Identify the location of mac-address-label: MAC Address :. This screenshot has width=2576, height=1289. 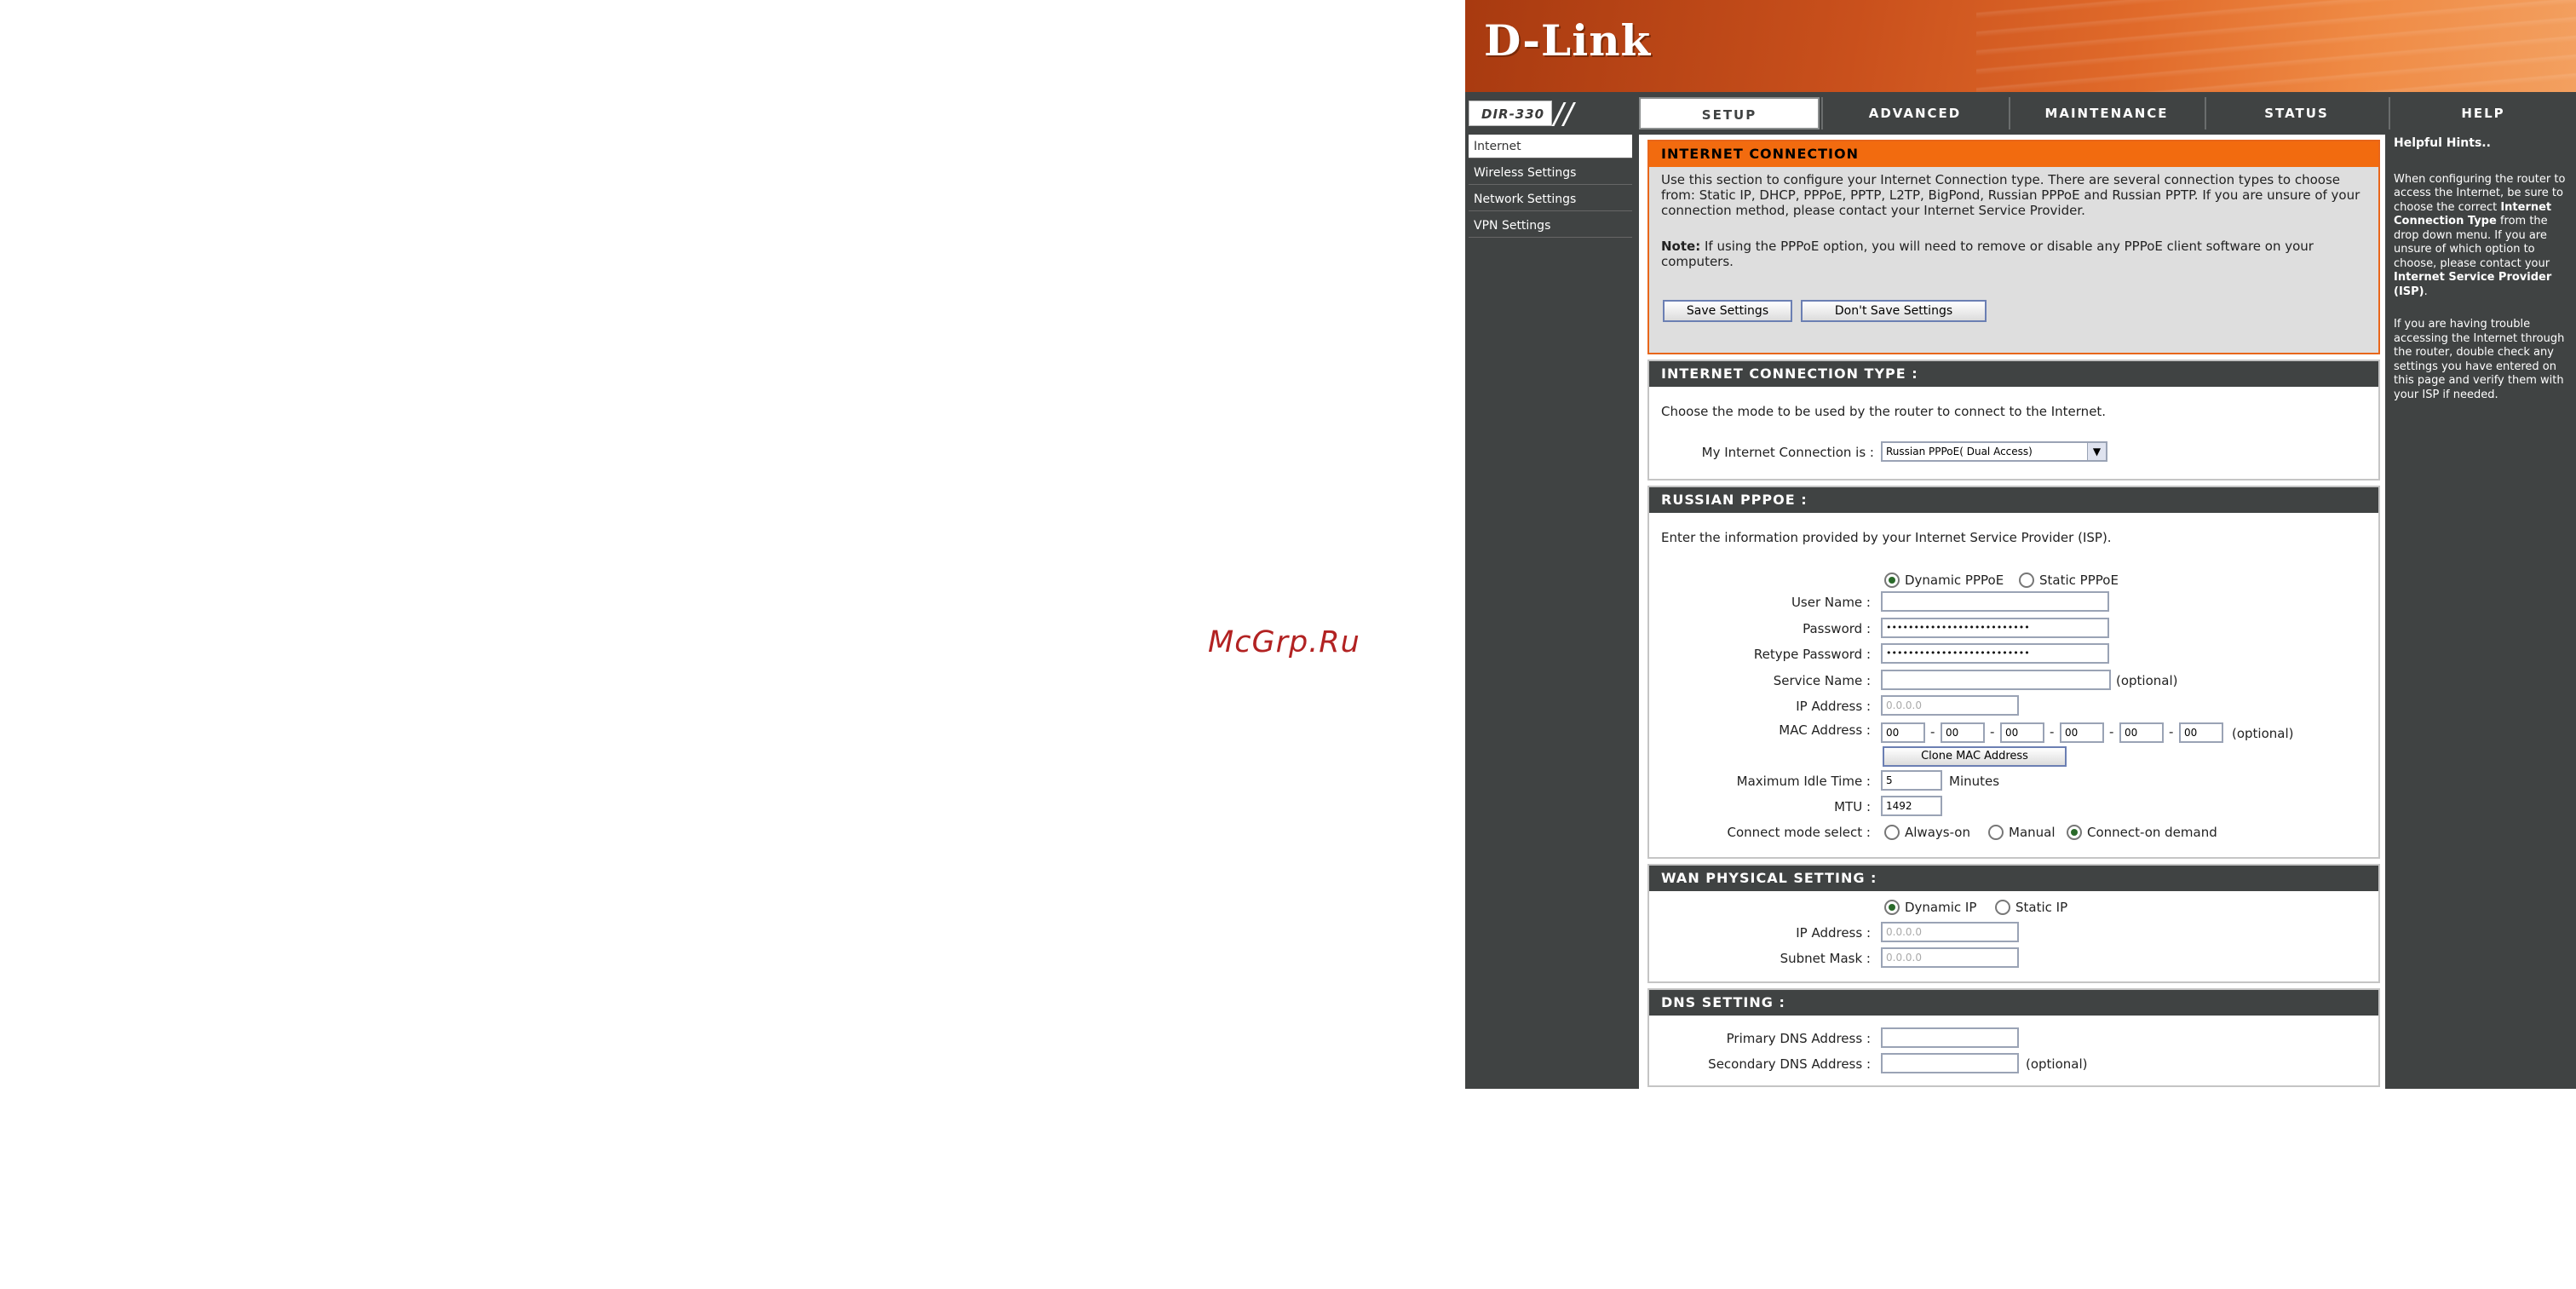
(1825, 730).